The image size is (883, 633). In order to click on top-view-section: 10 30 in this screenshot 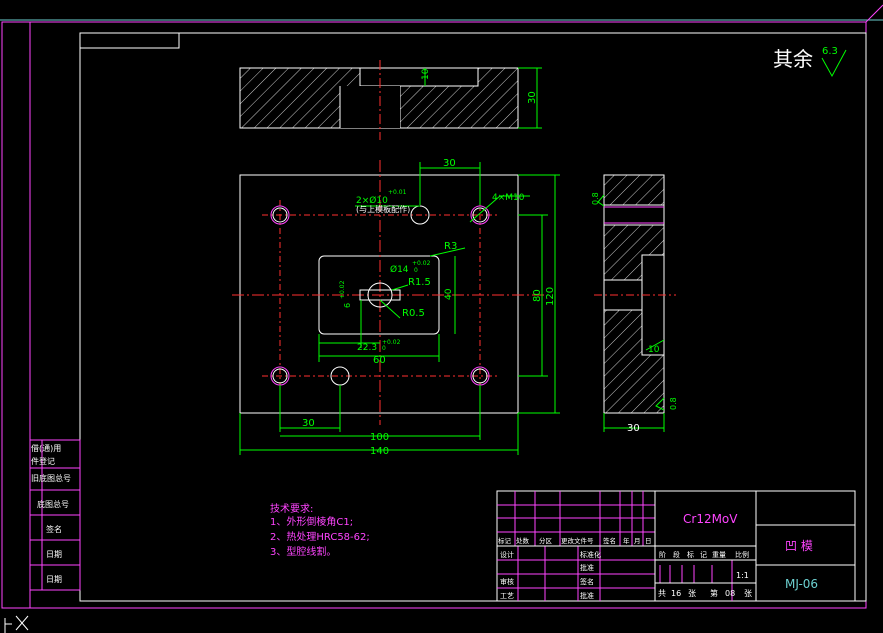, I will do `click(390, 100)`.